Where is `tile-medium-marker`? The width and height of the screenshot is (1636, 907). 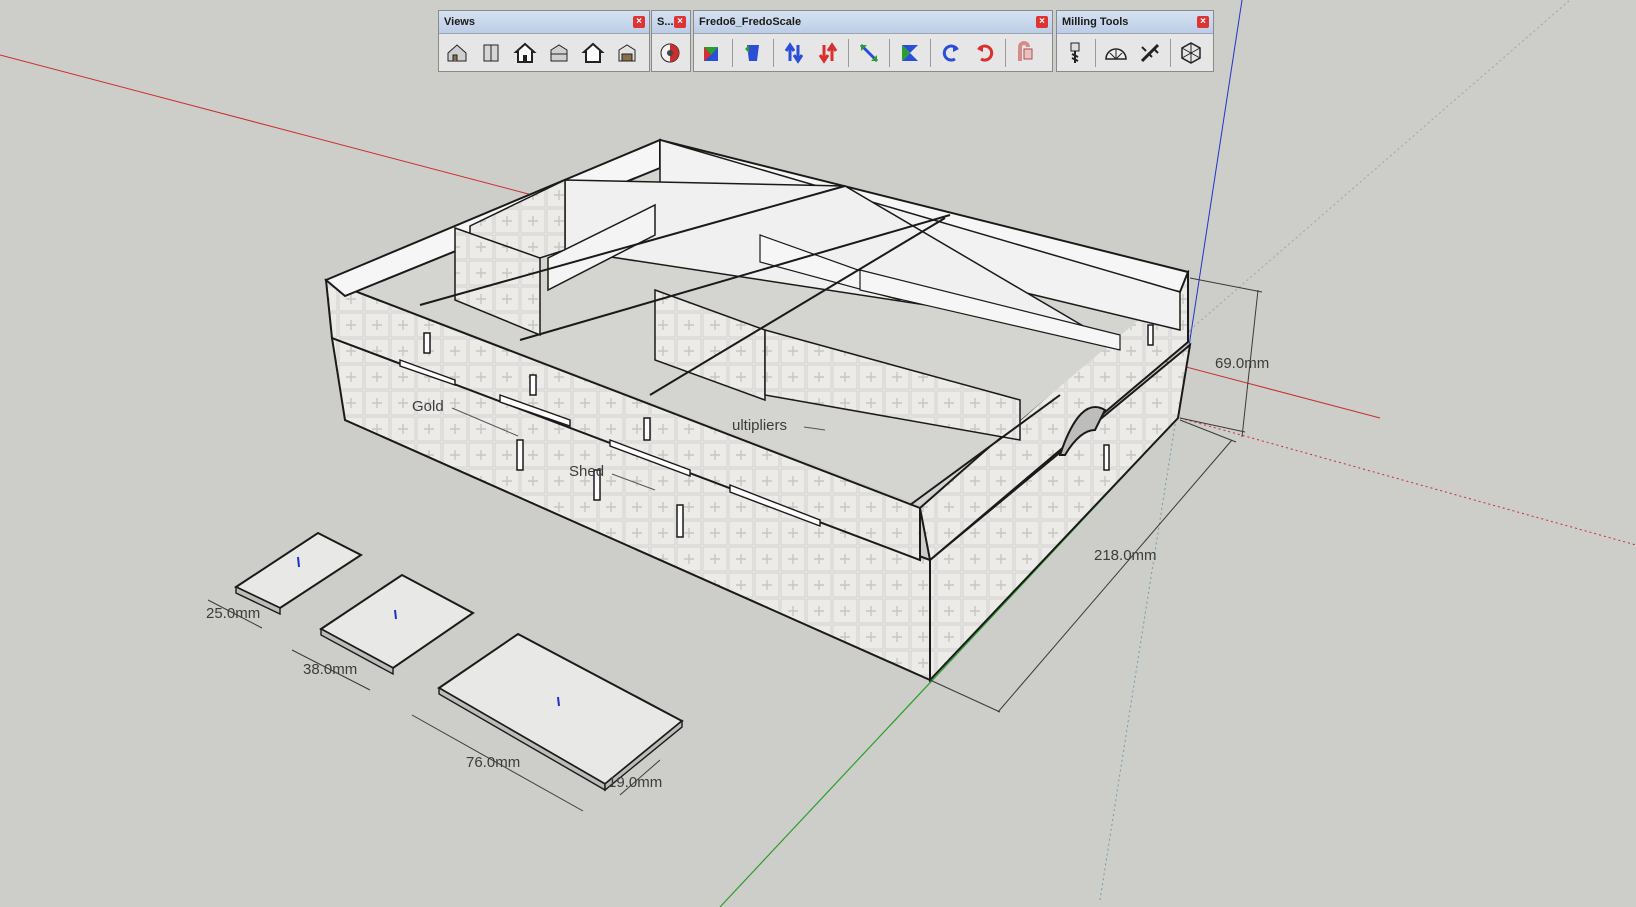
tile-medium-marker is located at coordinates (395, 614).